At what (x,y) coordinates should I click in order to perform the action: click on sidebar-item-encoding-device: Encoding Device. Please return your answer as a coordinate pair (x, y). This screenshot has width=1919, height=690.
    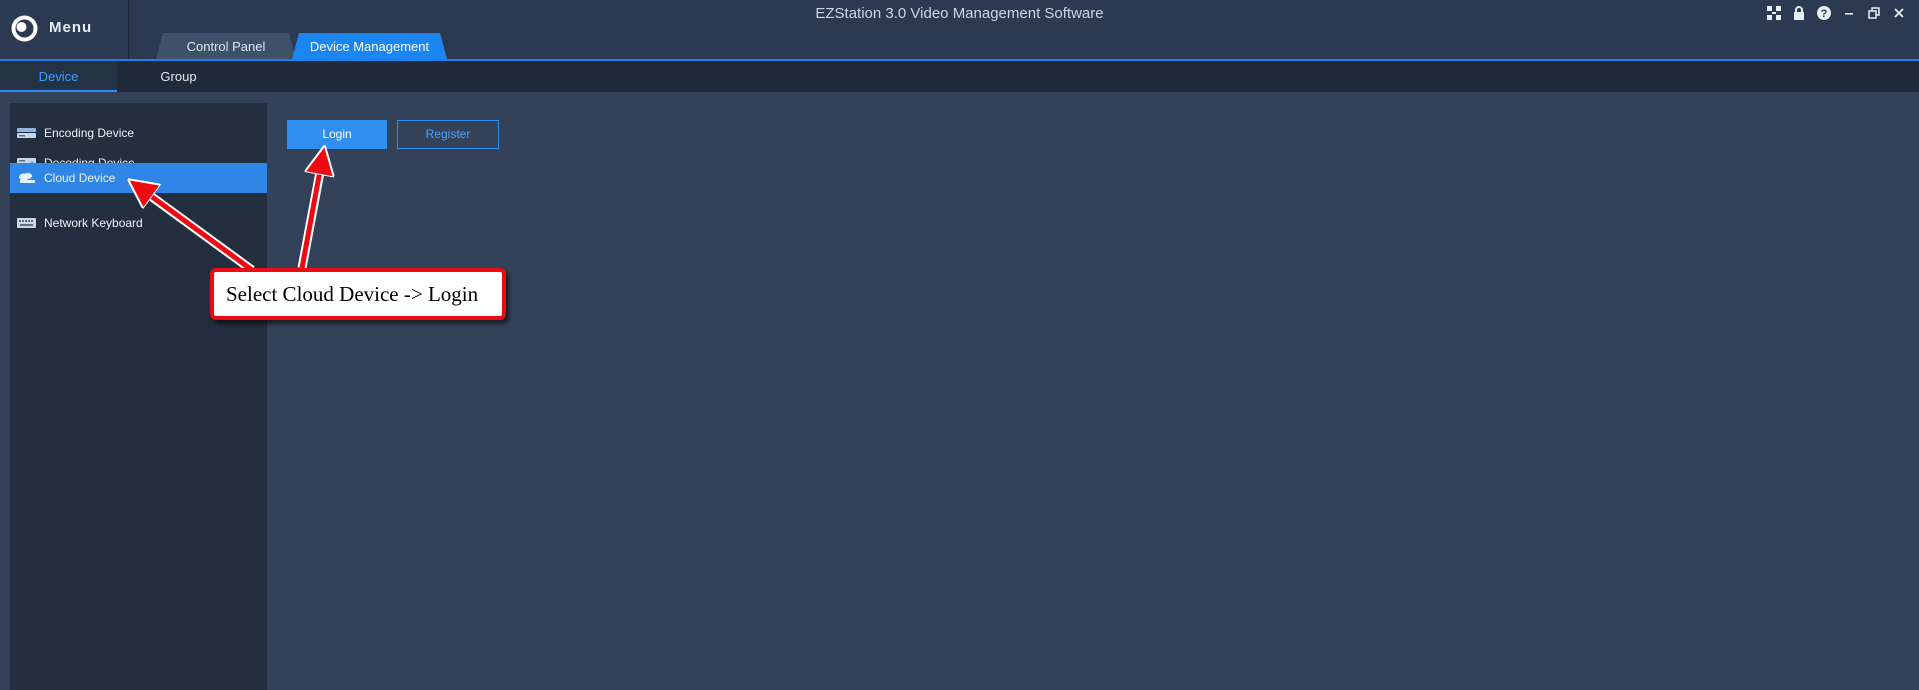
    Looking at the image, I should click on (138, 133).